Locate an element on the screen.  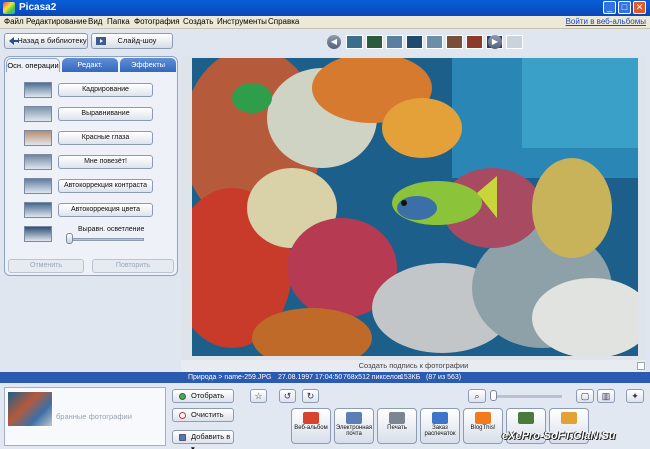
tool-button: Печать is located at coordinates (397, 426).